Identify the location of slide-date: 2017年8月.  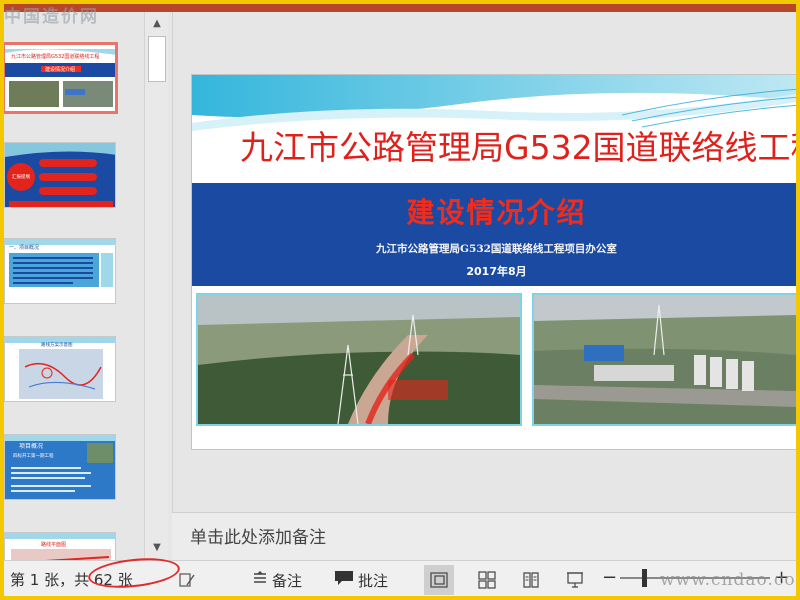
(495, 271).